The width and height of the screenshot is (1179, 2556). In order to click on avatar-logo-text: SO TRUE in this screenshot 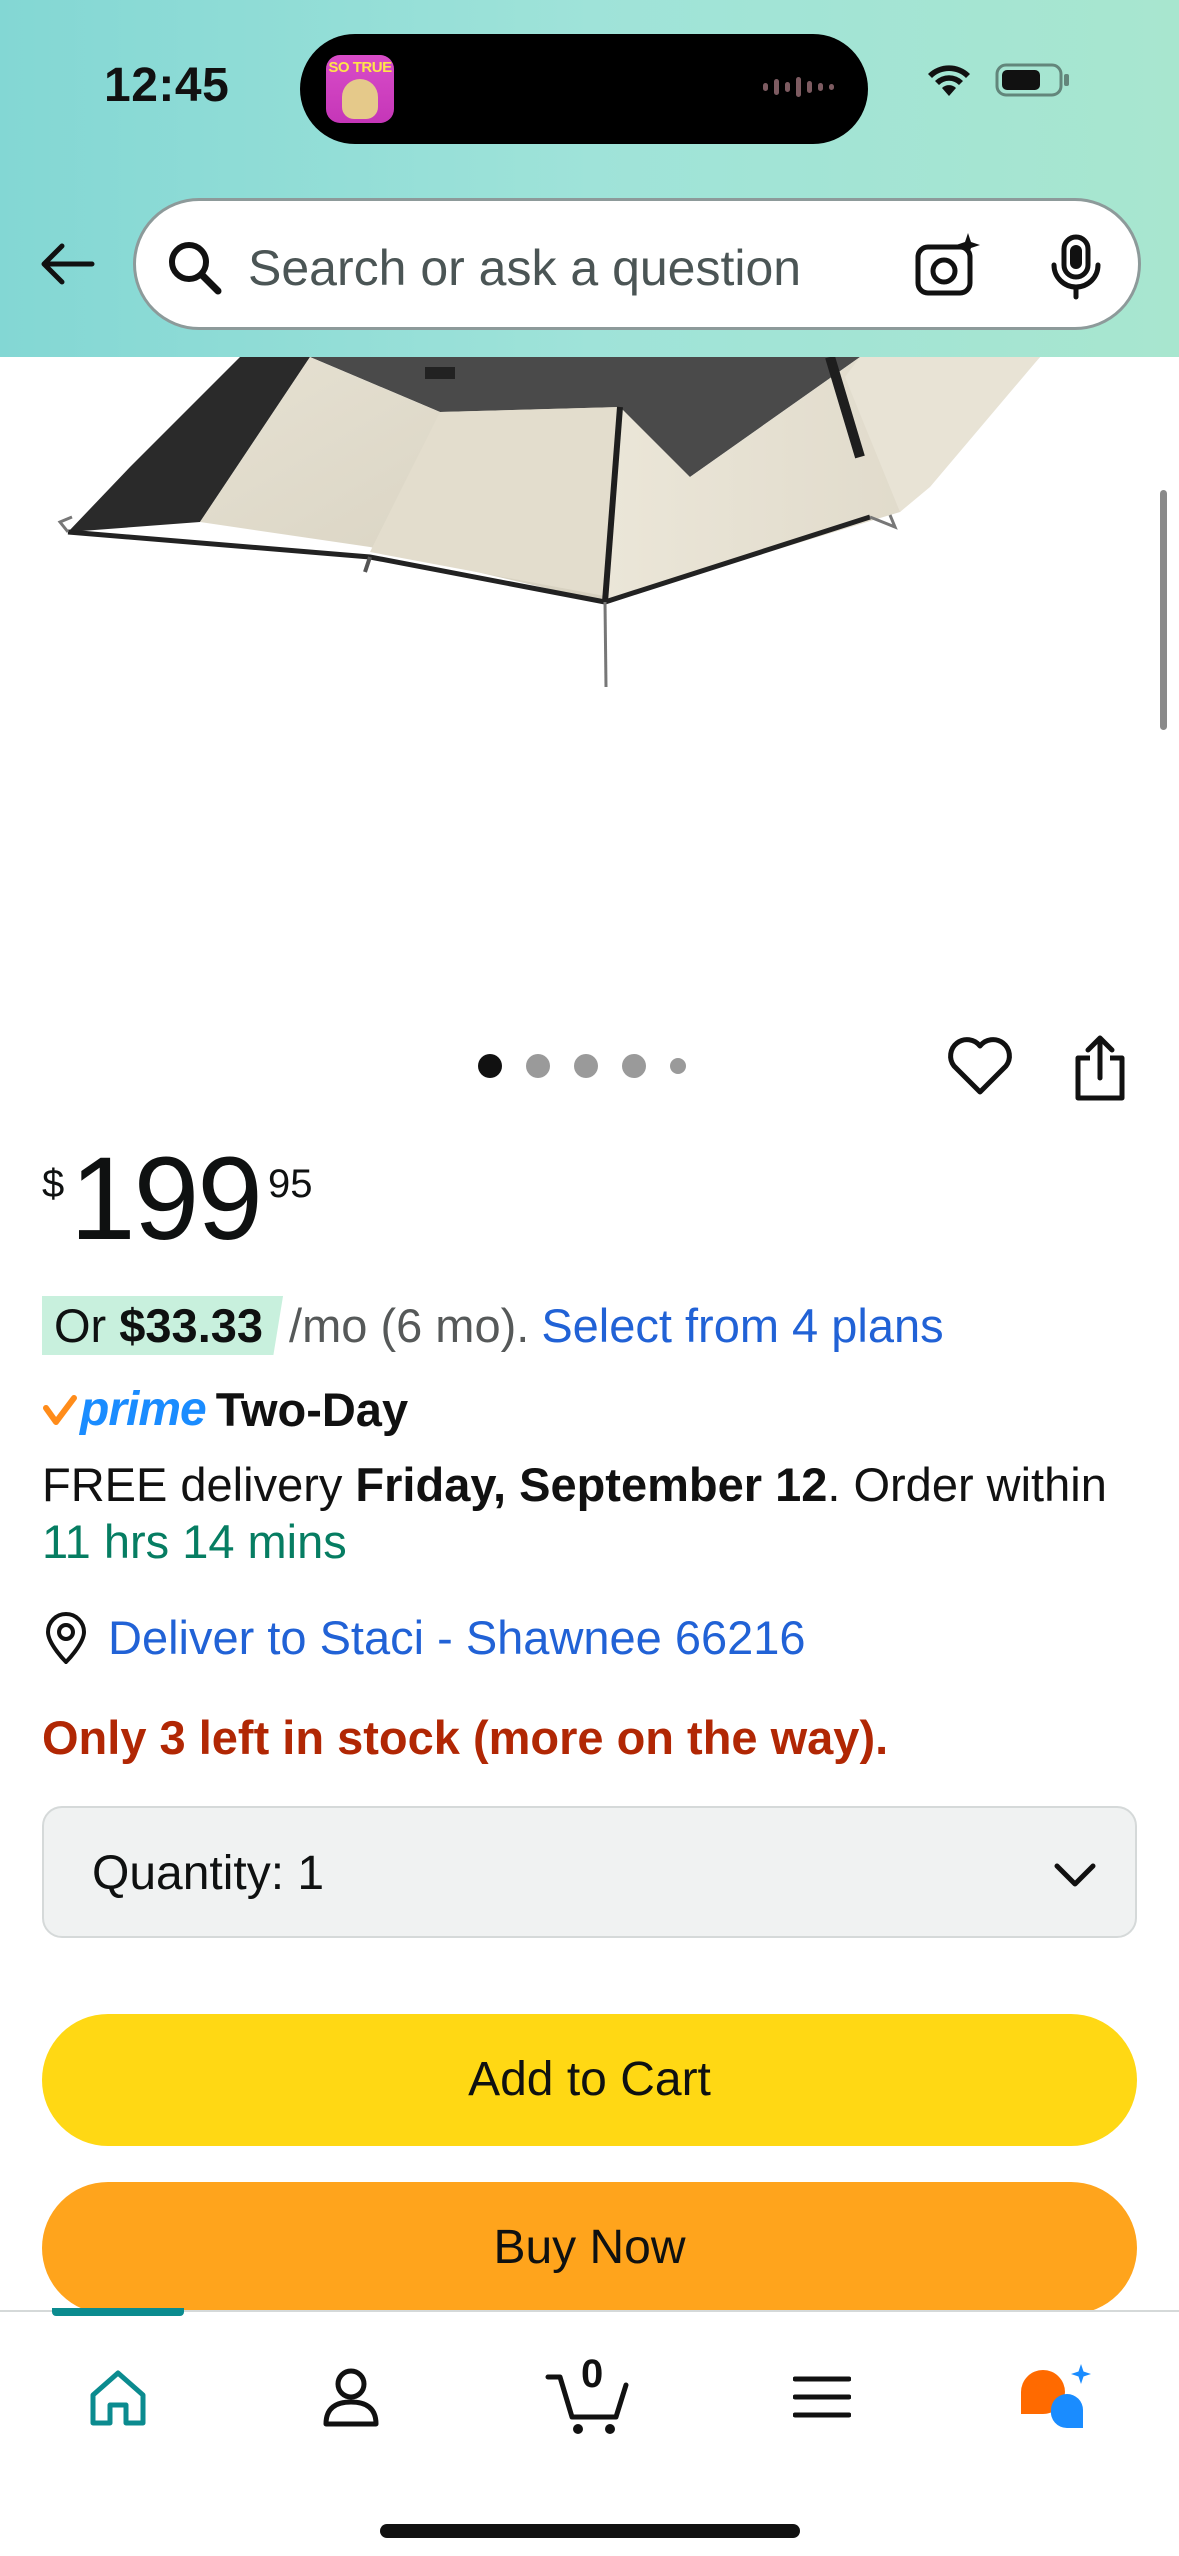, I will do `click(360, 67)`.